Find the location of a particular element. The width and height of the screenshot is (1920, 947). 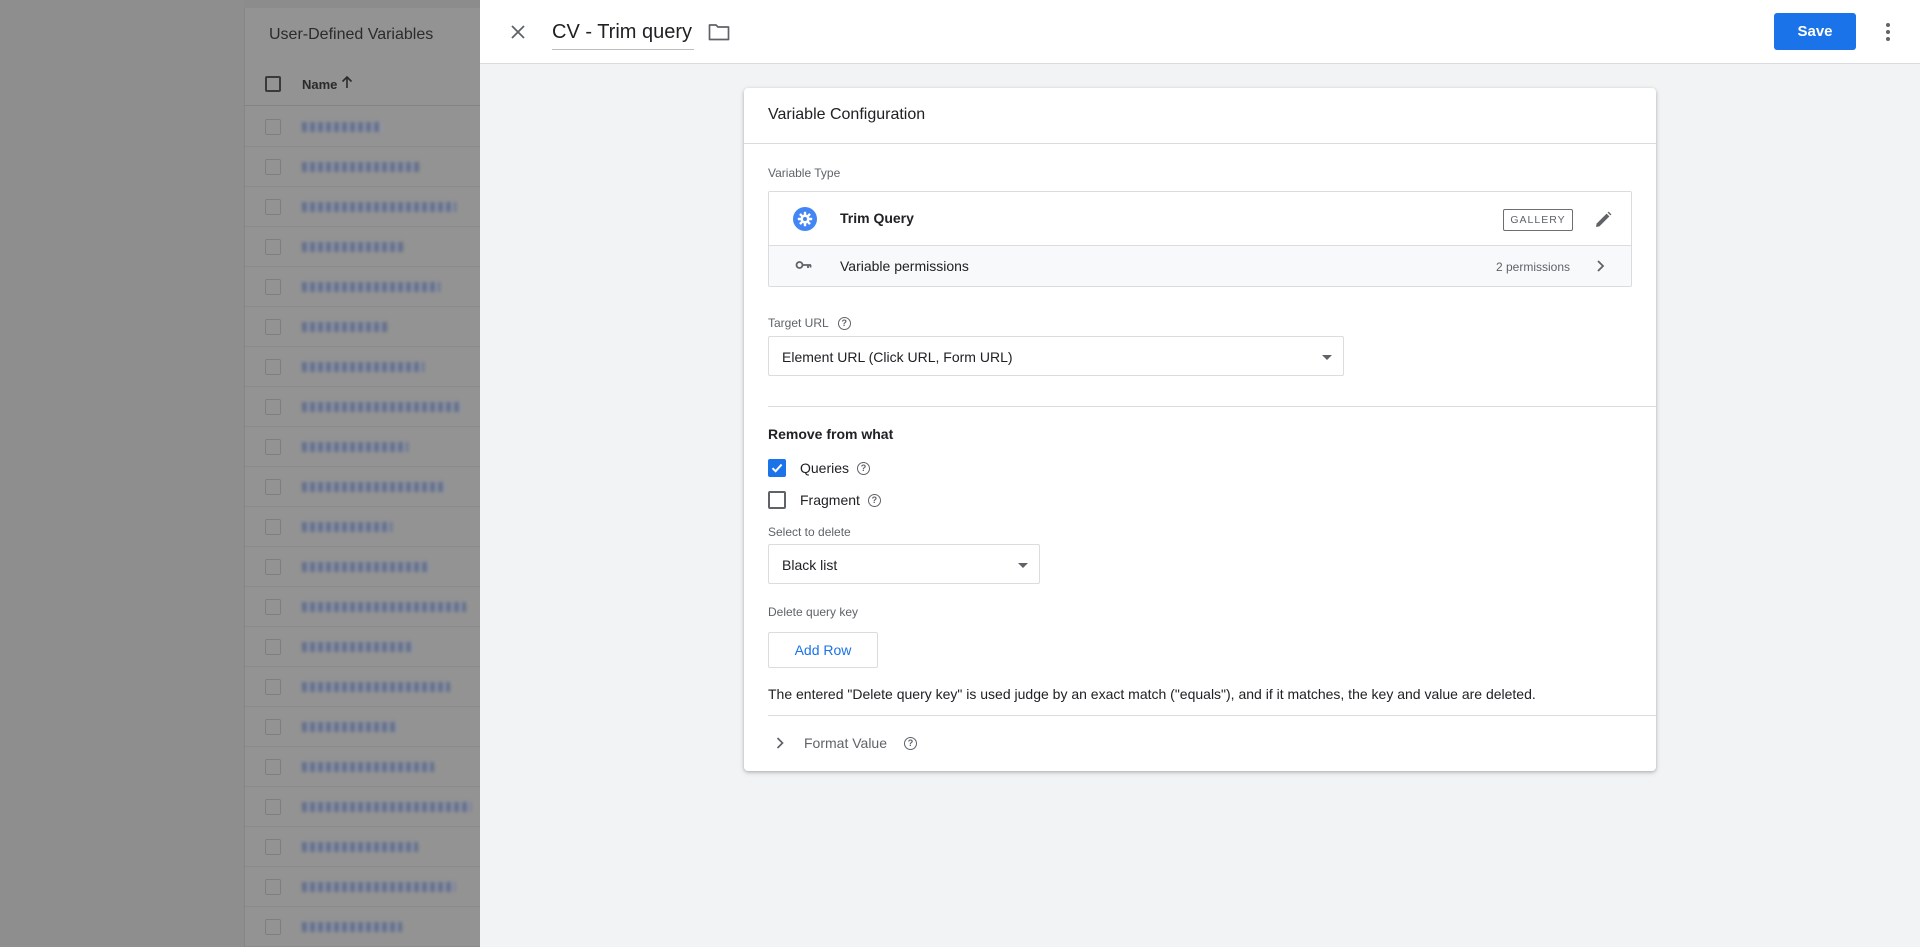

folder-button is located at coordinates (719, 32).